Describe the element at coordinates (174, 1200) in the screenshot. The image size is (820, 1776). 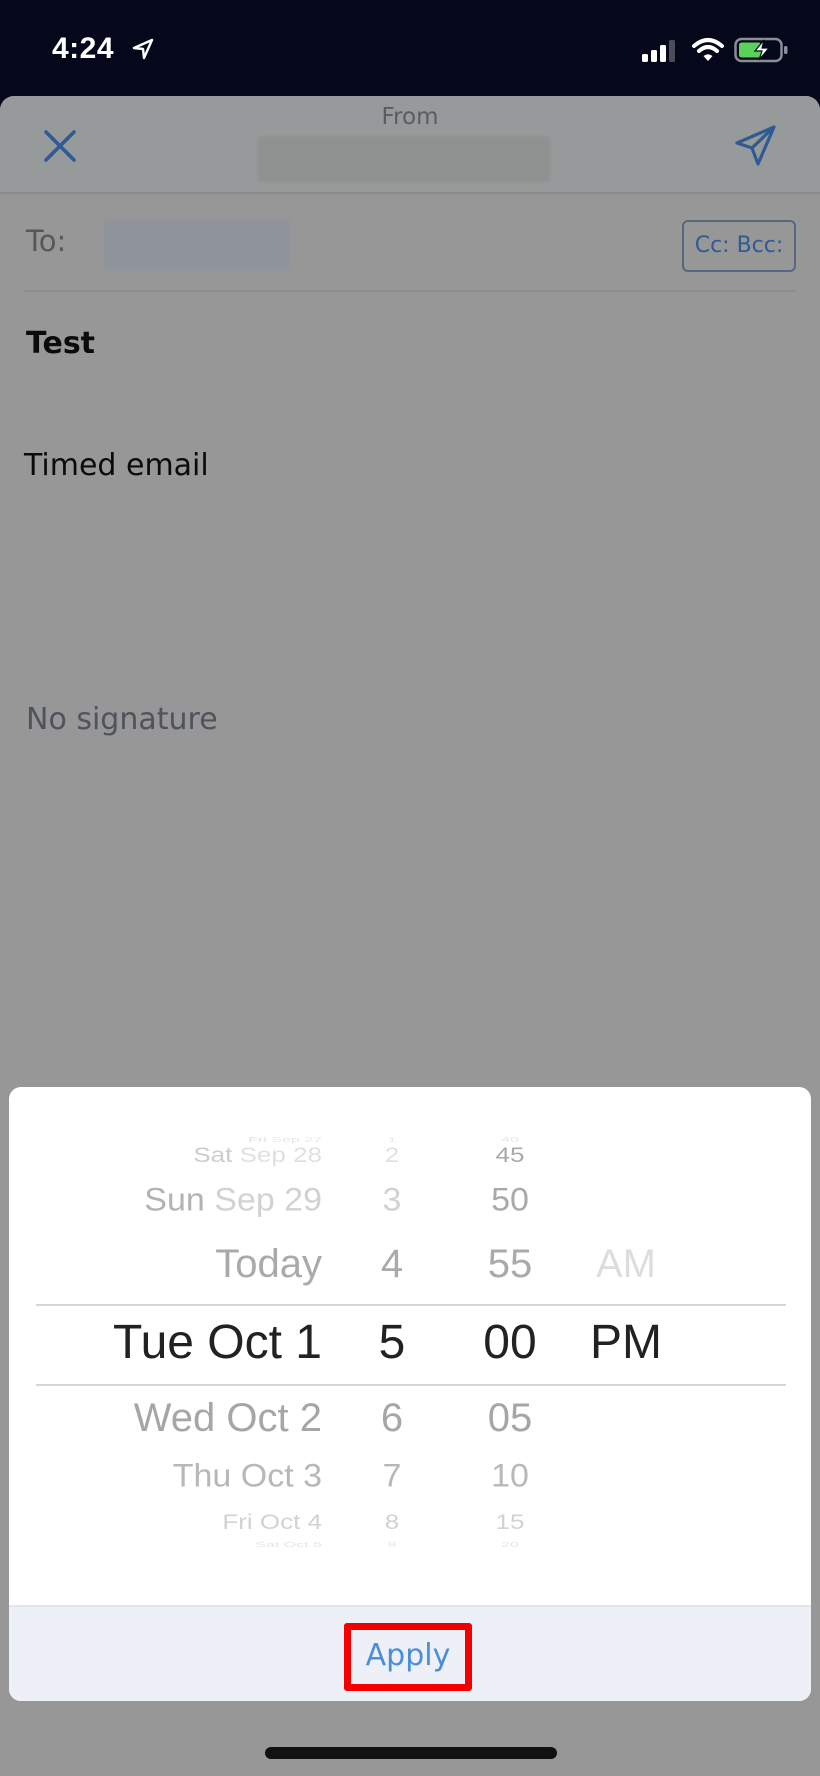
I see `picker-date-weekday: Sun` at that location.